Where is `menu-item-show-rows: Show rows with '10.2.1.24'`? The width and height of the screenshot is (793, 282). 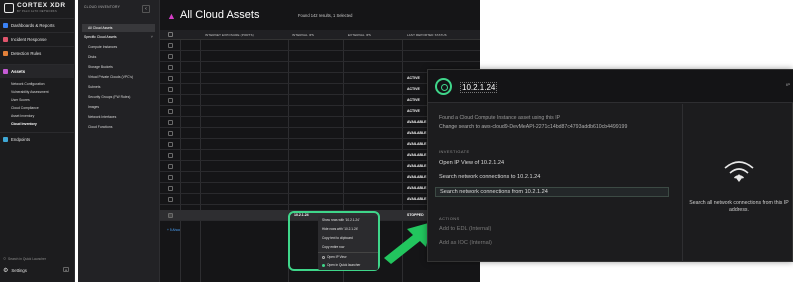 menu-item-show-rows: Show rows with '10.2.1.24' is located at coordinates (348, 220).